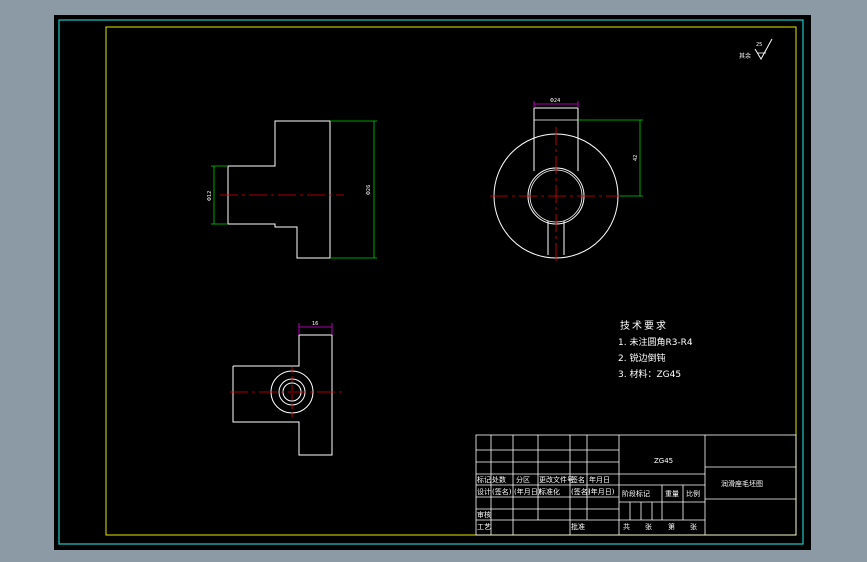 The image size is (867, 562). Describe the element at coordinates (742, 483) in the screenshot. I see `title-drawing-name: 润滑座毛坯图` at that location.